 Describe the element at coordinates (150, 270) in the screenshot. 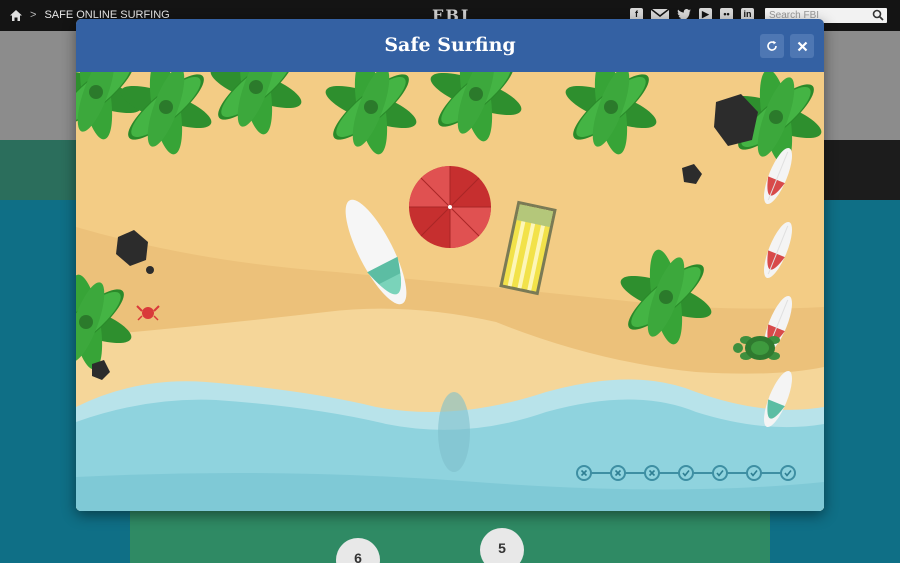

I see `rock` at that location.